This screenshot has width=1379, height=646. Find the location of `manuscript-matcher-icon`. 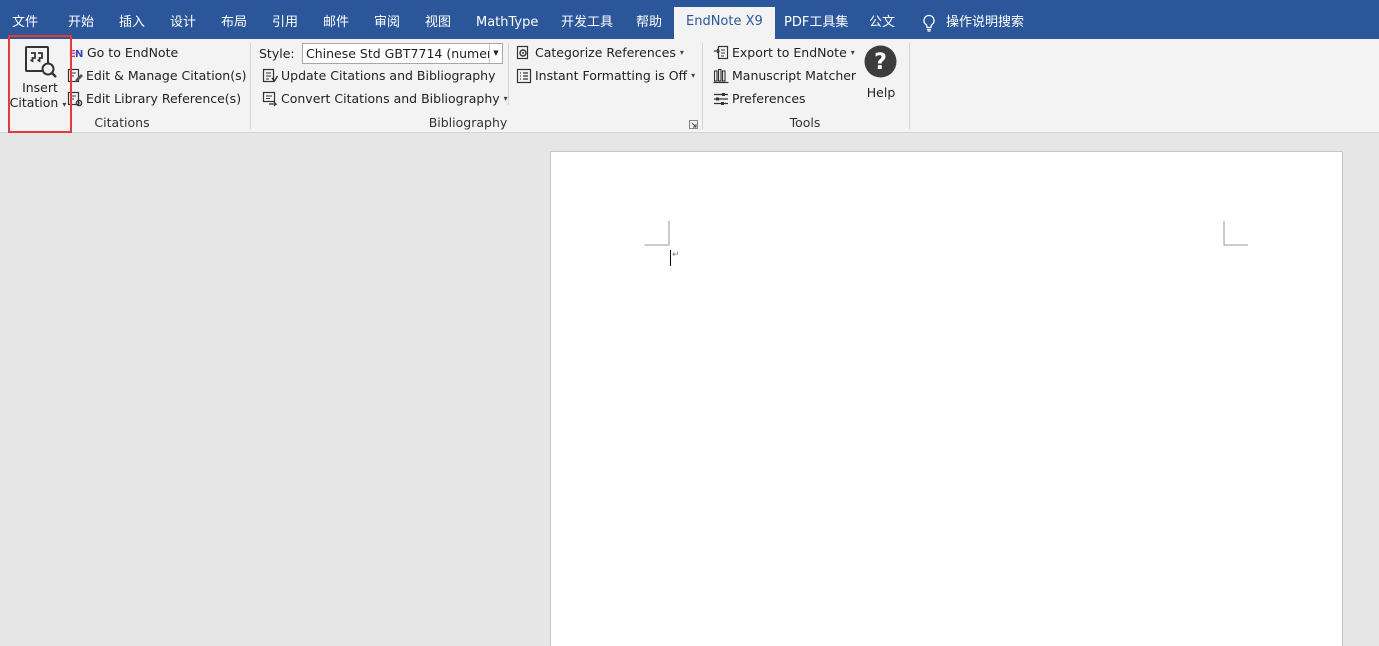

manuscript-matcher-icon is located at coordinates (721, 76).